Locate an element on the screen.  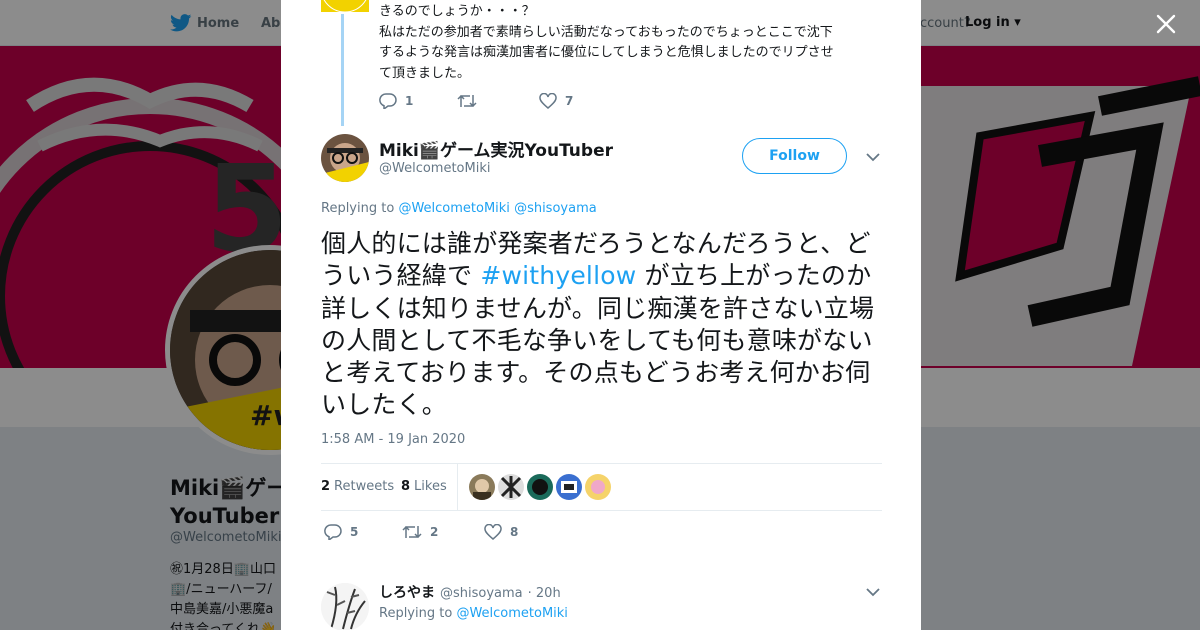
like-button: 7 is located at coordinates (556, 101).